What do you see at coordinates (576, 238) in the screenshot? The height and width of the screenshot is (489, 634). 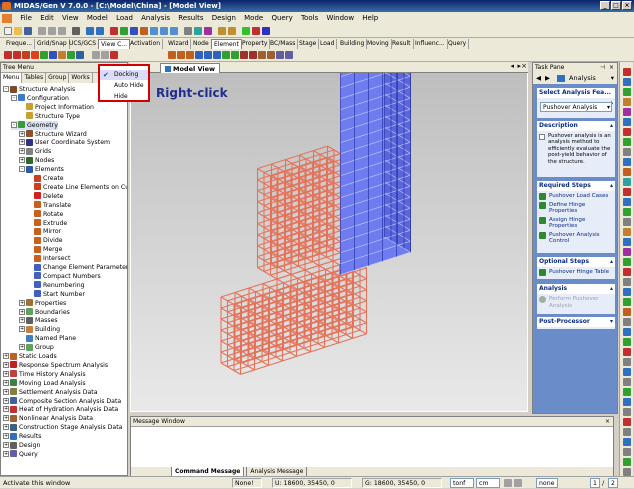 I see `step-pushover-analysis-control: Pushover Analysis Control` at bounding box center [576, 238].